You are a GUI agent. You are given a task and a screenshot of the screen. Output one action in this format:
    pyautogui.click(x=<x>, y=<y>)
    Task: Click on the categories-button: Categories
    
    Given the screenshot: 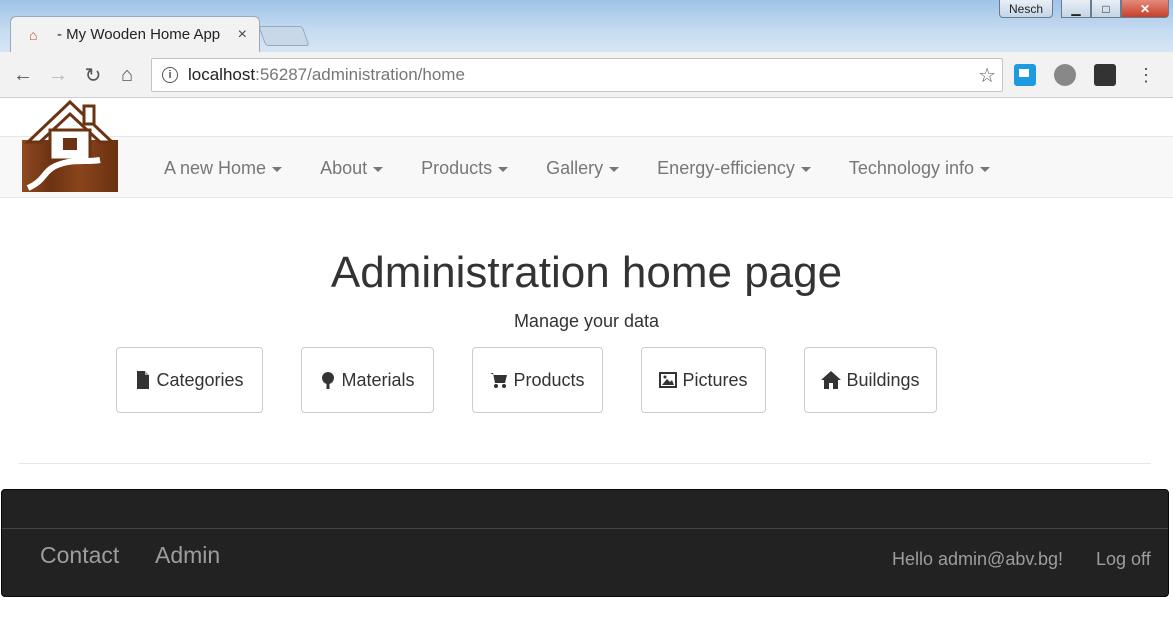 What is the action you would take?
    pyautogui.click(x=189, y=380)
    